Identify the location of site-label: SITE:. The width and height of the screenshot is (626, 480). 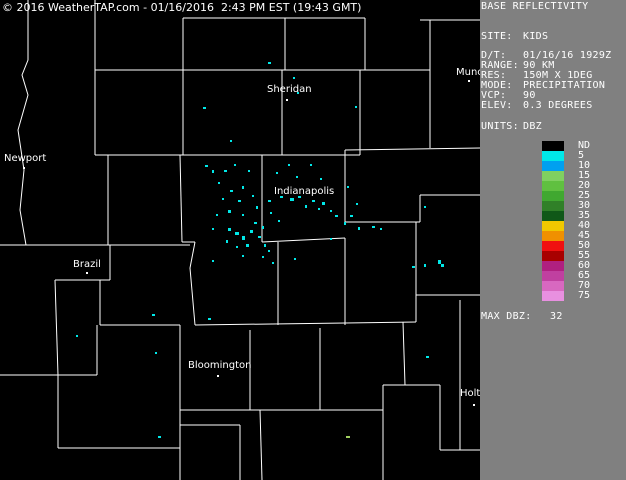
(497, 36).